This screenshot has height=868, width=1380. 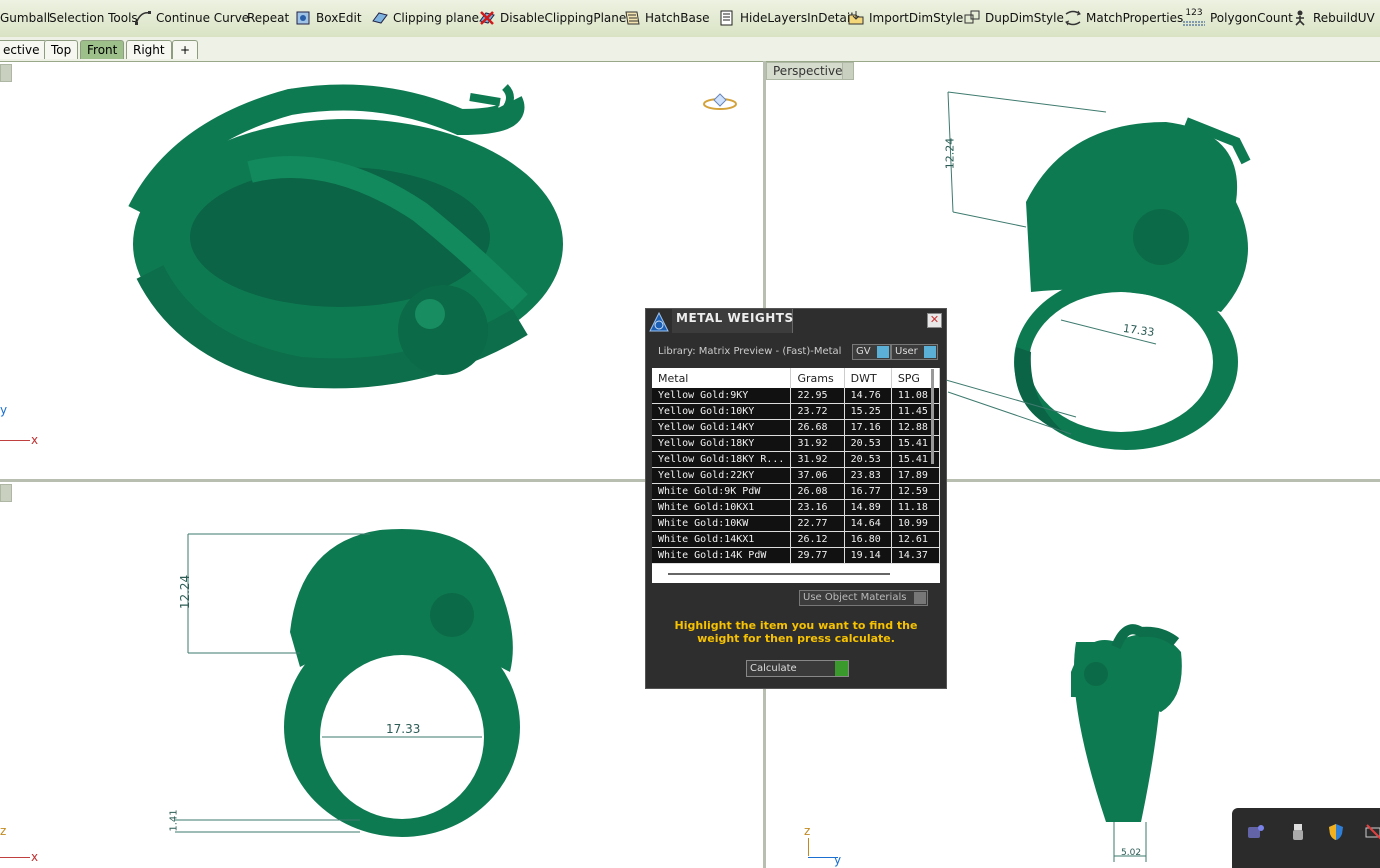 I want to click on selection-tools-button: Selection Tools, so click(x=93, y=18).